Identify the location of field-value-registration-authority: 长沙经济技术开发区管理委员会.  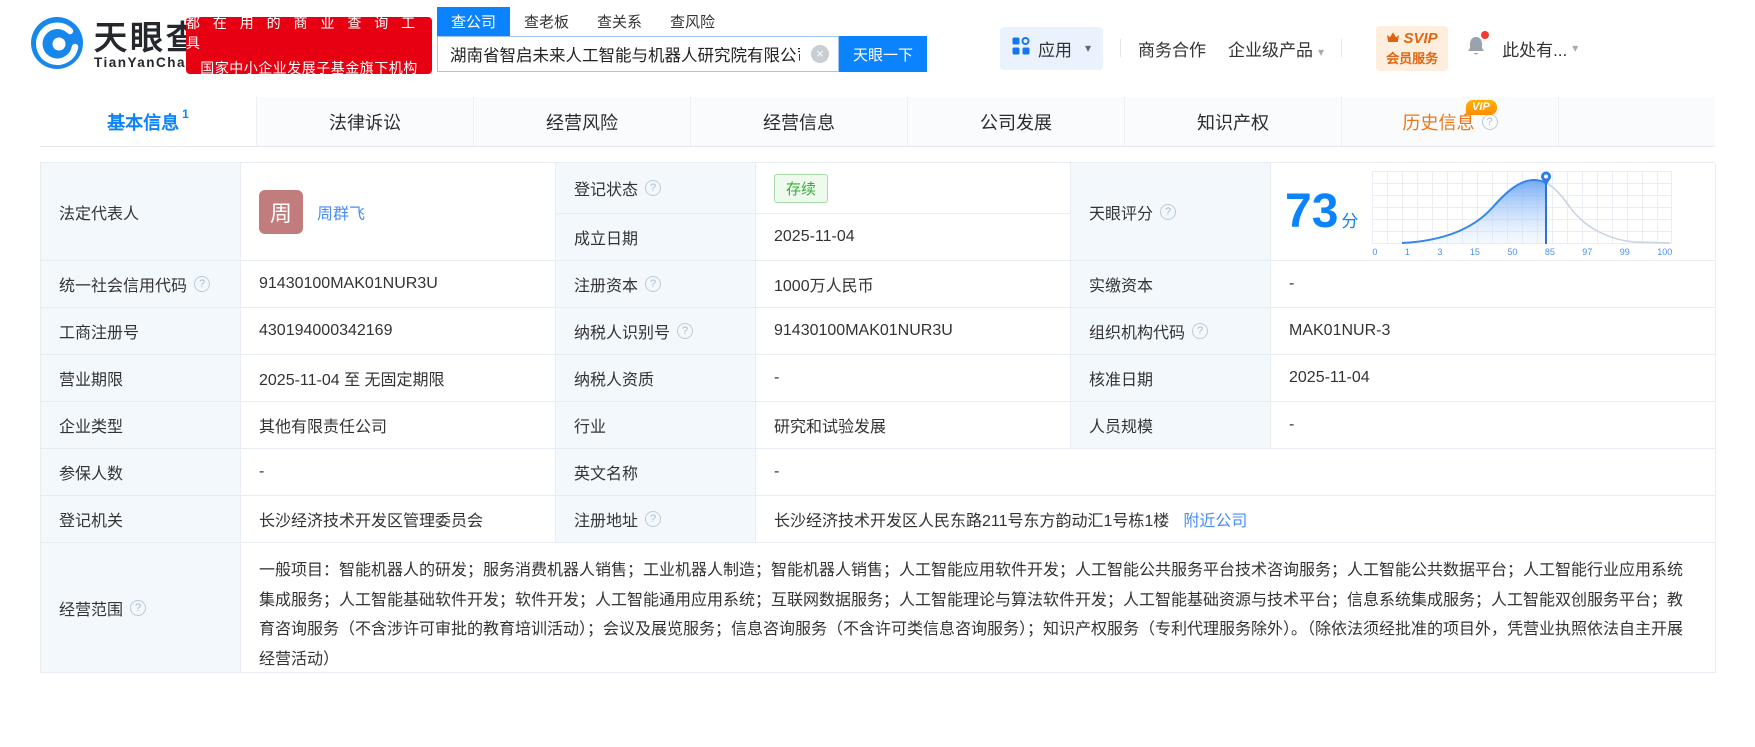
(398, 519).